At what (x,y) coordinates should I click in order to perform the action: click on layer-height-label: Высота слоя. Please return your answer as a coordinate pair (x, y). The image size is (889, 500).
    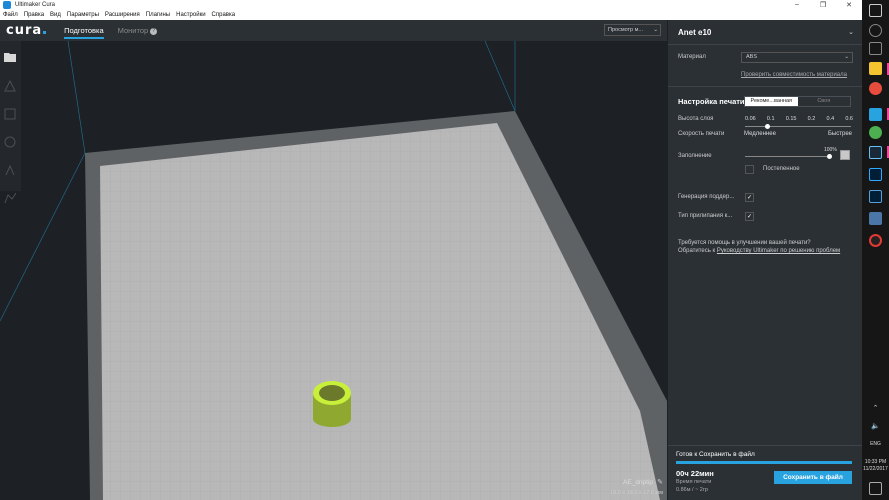
    Looking at the image, I should click on (696, 119).